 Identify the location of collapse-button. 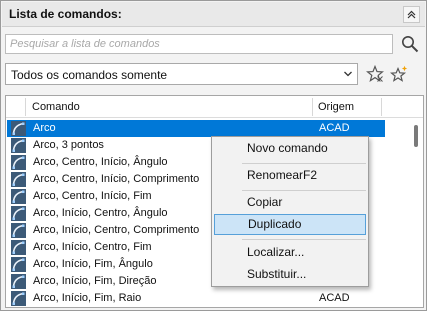
(411, 14).